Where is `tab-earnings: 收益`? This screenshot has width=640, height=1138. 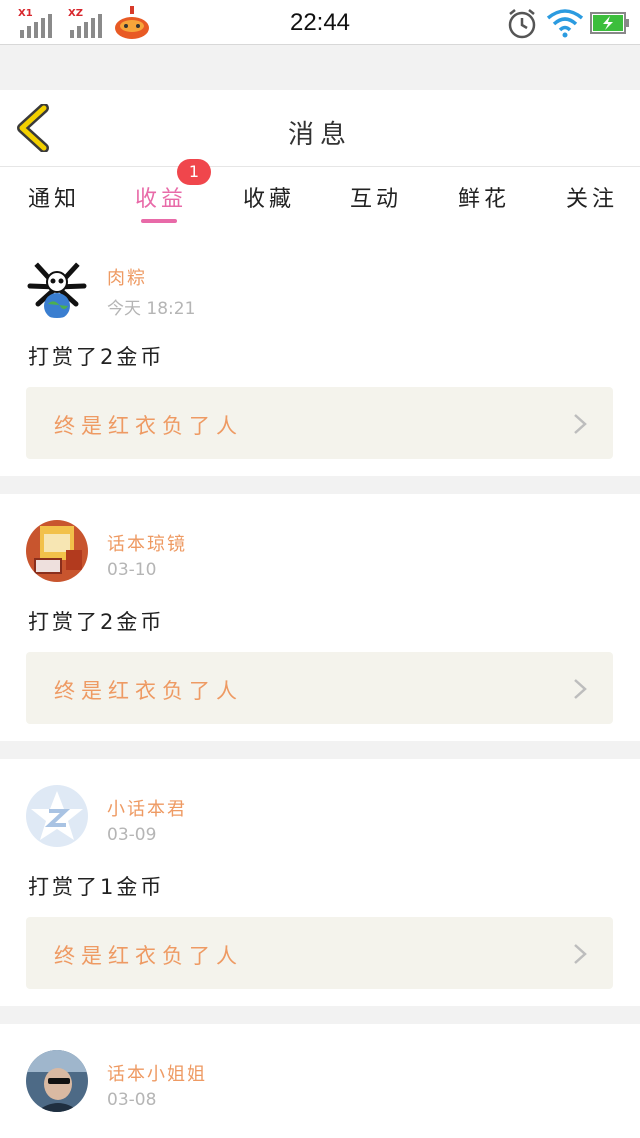
tab-earnings: 收益 is located at coordinates (161, 197).